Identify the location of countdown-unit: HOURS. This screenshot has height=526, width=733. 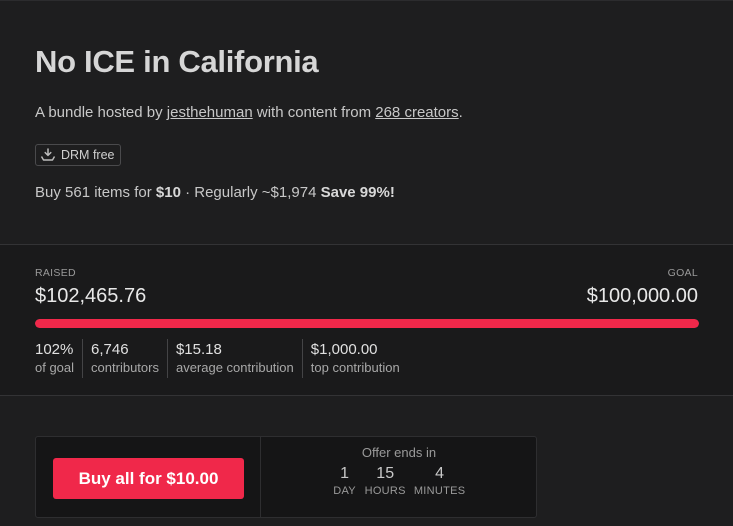
(385, 491).